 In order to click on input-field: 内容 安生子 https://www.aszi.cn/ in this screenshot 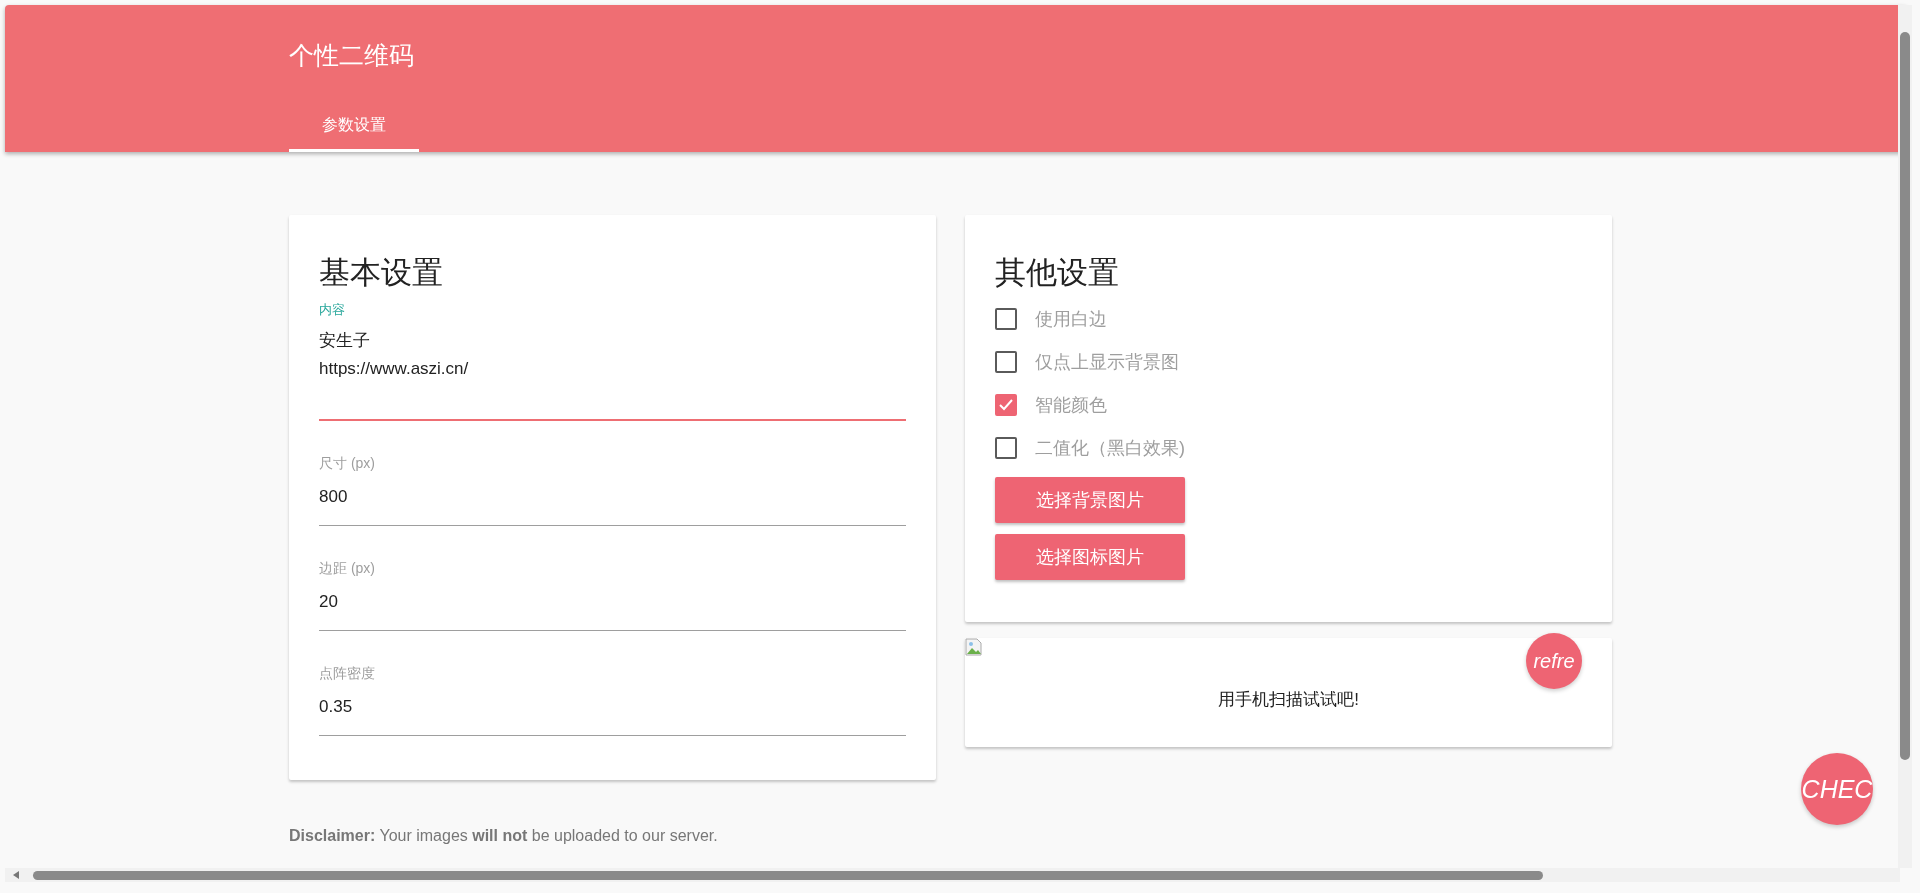, I will do `click(612, 357)`.